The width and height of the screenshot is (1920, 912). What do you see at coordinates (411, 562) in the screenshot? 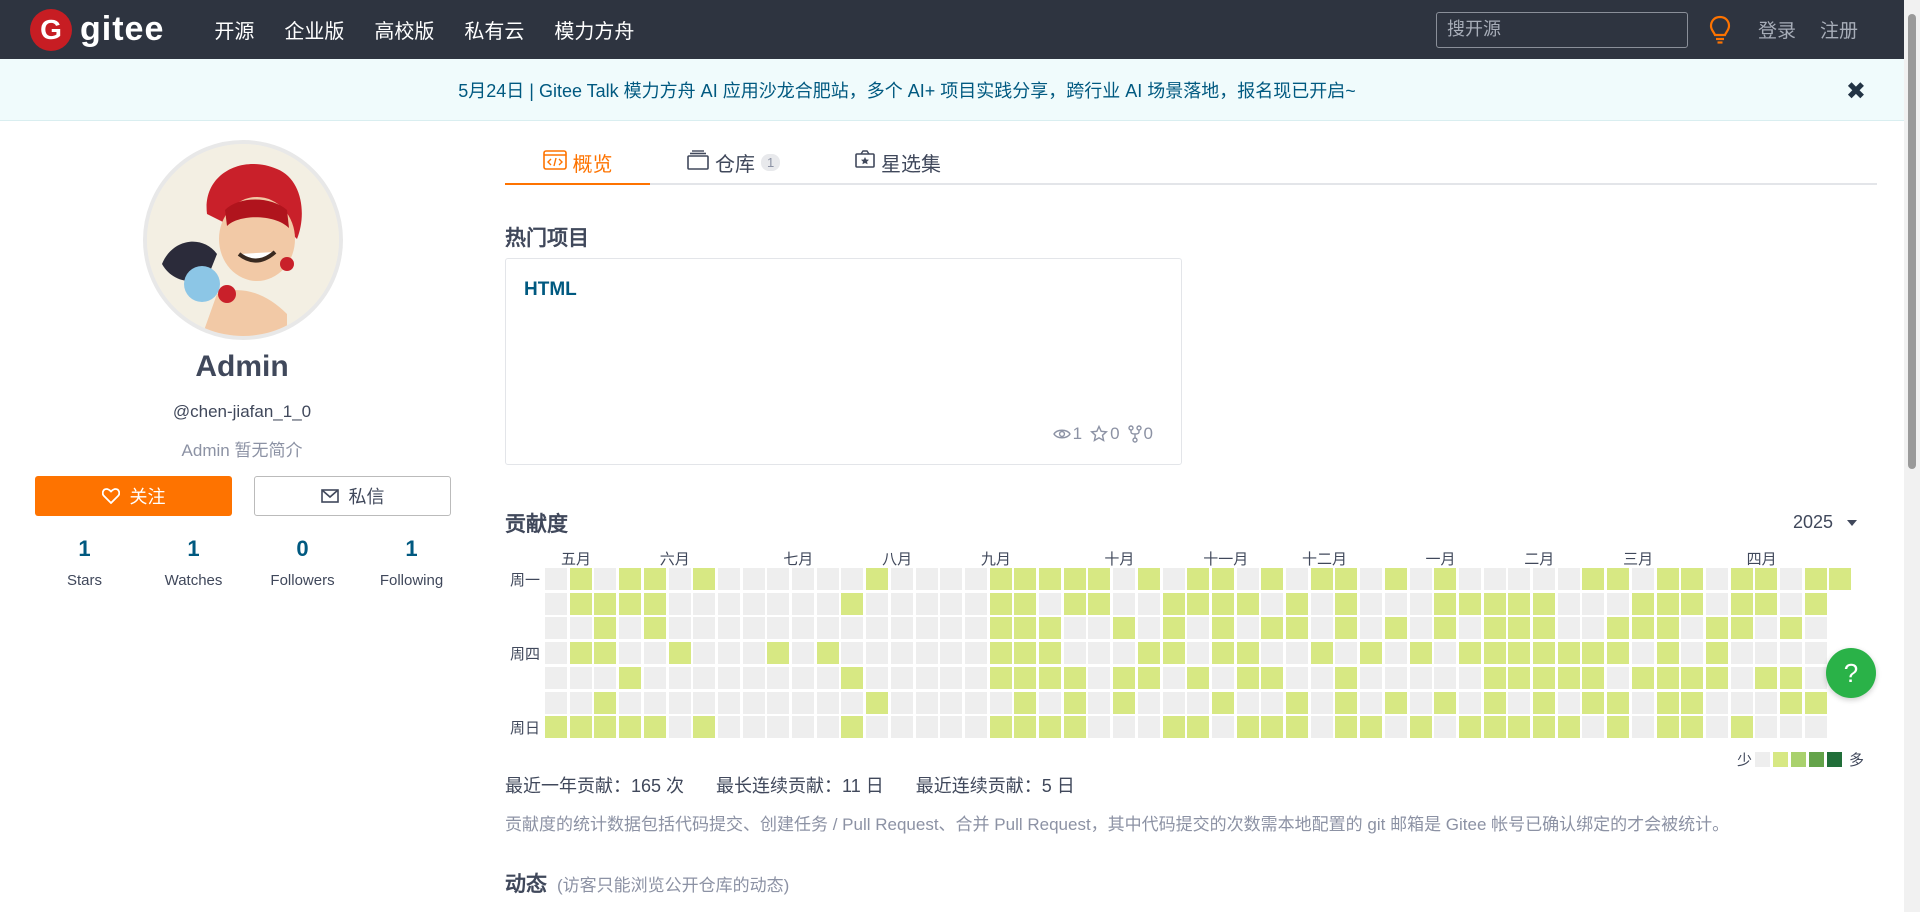
I see `stat-following: 1 Following` at bounding box center [411, 562].